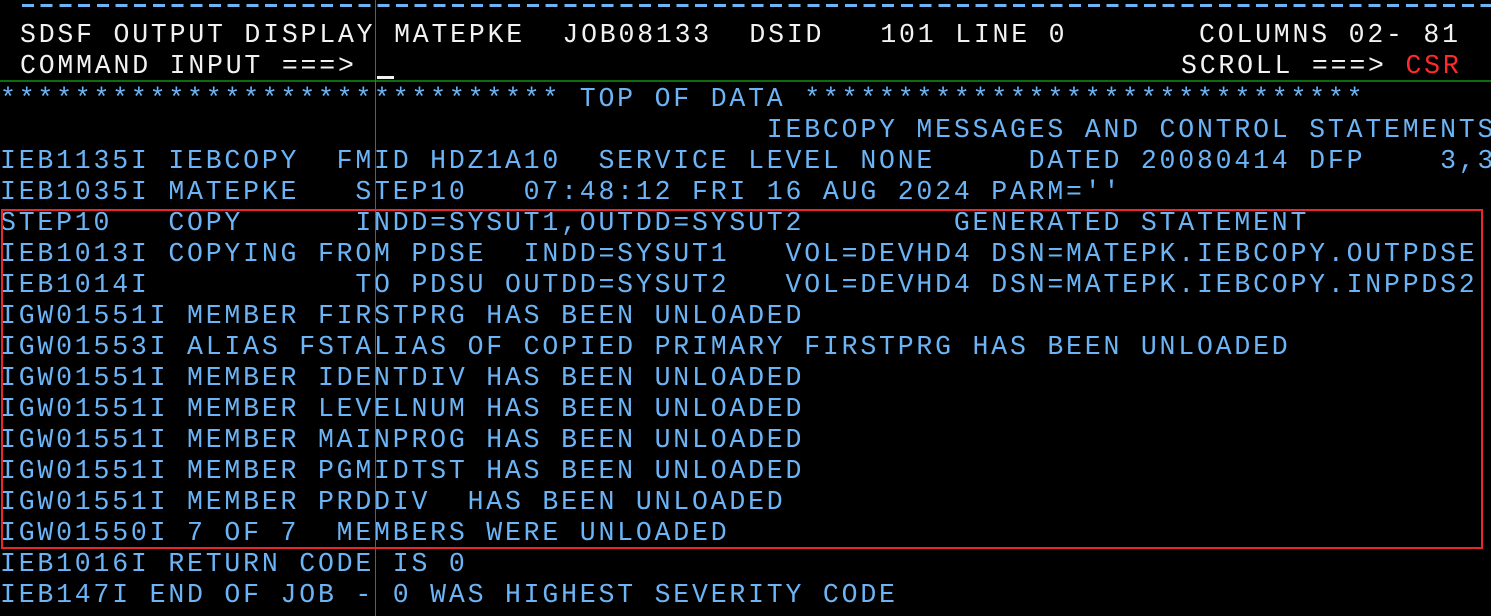  Describe the element at coordinates (459, 35) in the screenshot. I see `job-name: MATEPKE` at that location.